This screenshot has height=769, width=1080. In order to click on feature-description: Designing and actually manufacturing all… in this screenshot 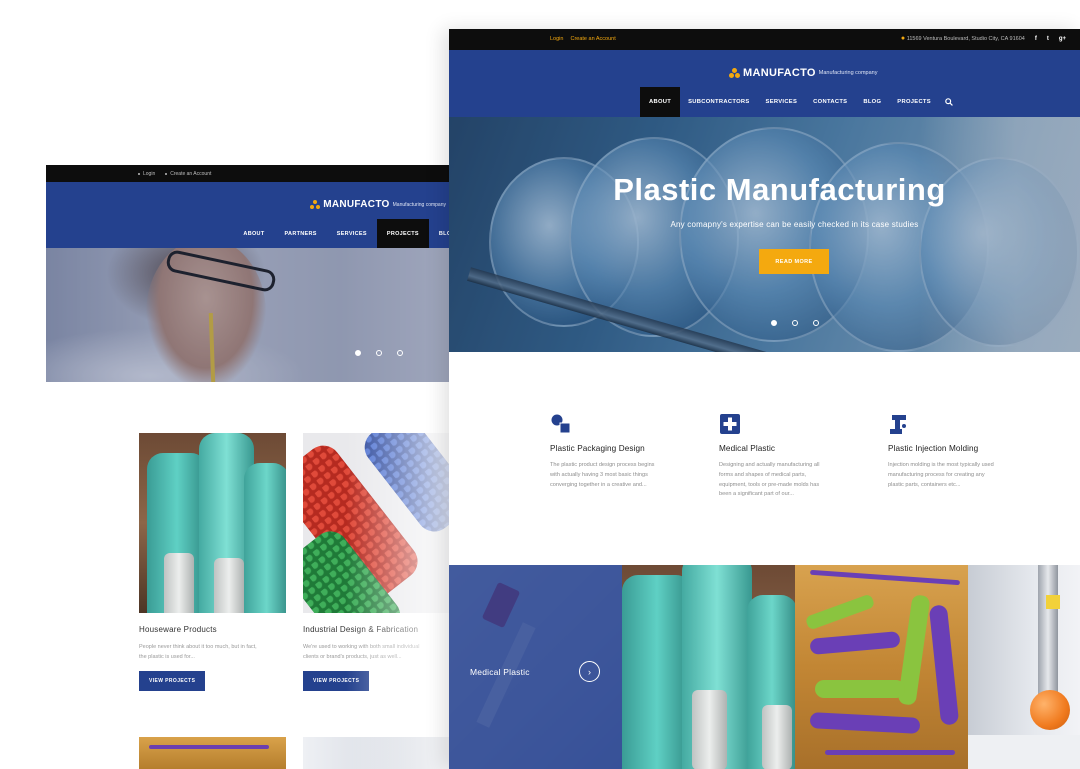, I will do `click(769, 480)`.